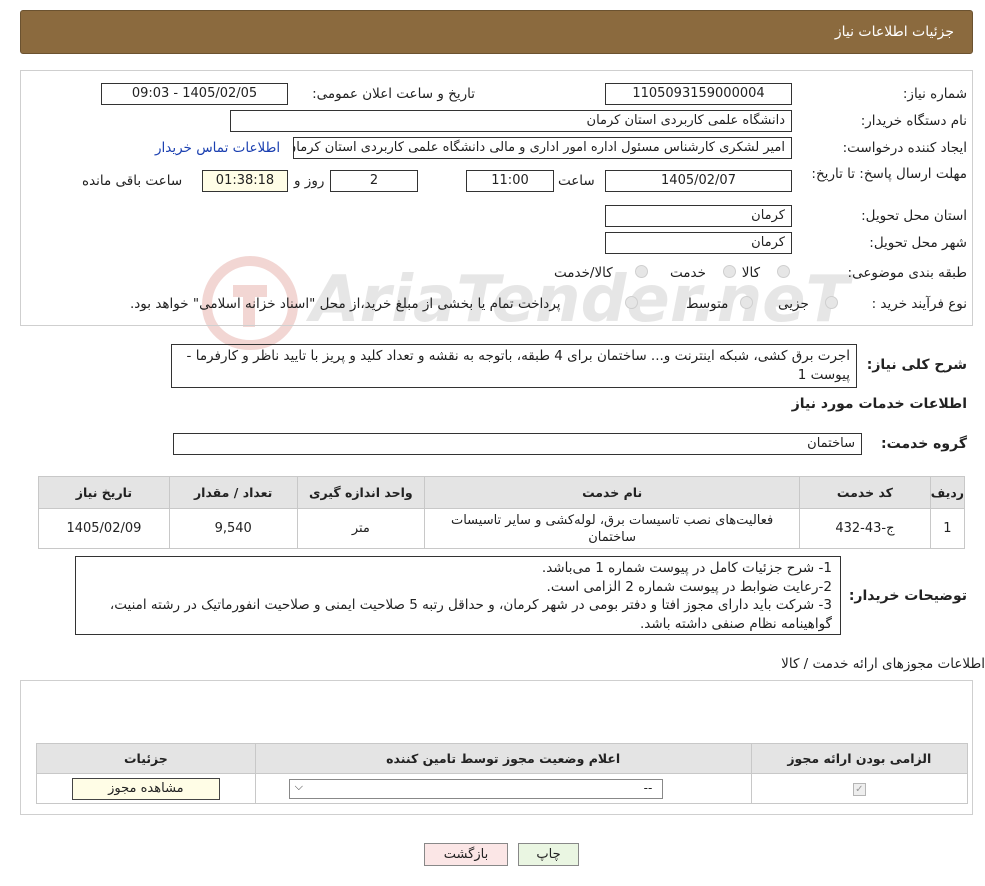 The image size is (985, 886). Describe the element at coordinates (746, 302) in the screenshot. I see `process-radio-medium` at that location.